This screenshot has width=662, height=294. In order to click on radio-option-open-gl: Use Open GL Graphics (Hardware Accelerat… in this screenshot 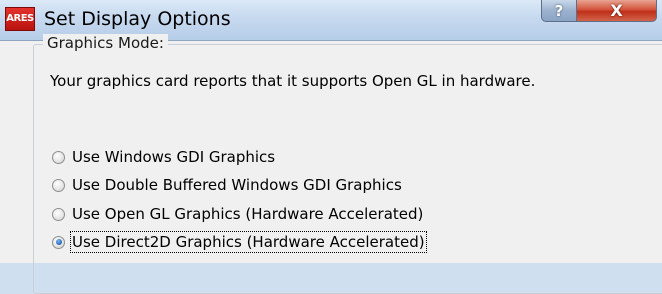, I will do `click(237, 214)`.